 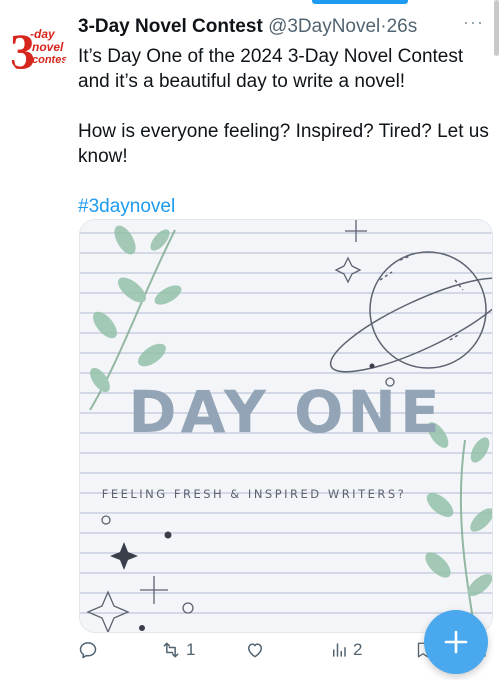 I want to click on compose-plus-icon, so click(x=456, y=642).